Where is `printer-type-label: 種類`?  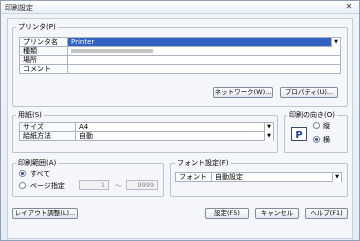 printer-type-label: 種類 is located at coordinates (43, 51).